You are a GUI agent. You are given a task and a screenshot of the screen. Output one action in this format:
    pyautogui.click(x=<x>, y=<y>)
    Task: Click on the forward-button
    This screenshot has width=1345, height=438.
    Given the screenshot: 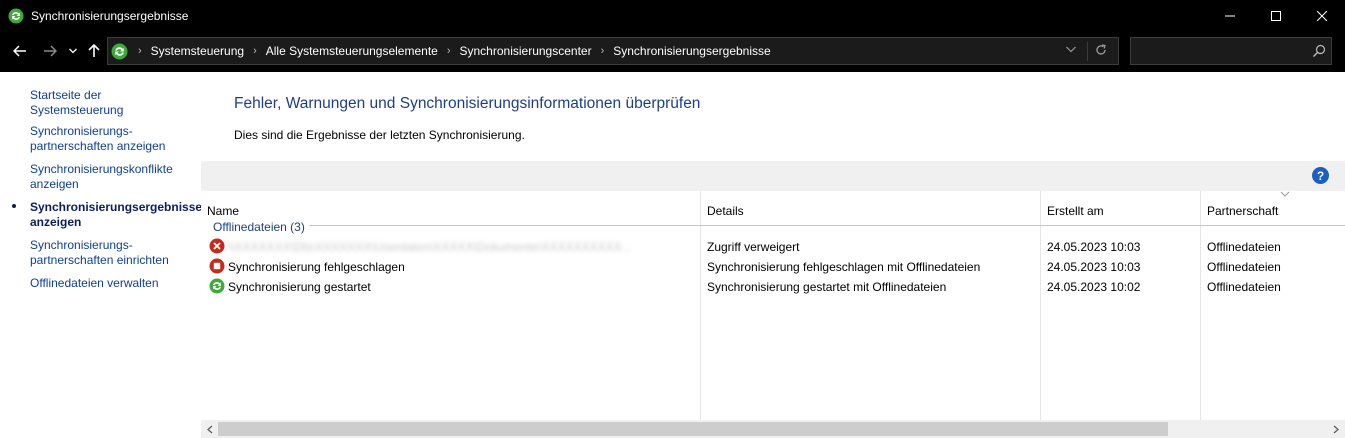 What is the action you would take?
    pyautogui.click(x=50, y=51)
    